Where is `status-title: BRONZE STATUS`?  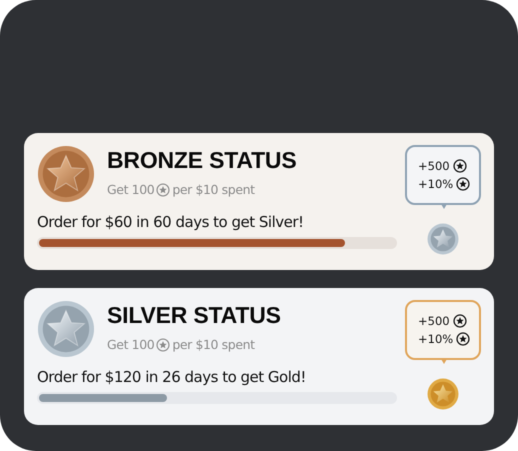 status-title: BRONZE STATUS is located at coordinates (201, 160).